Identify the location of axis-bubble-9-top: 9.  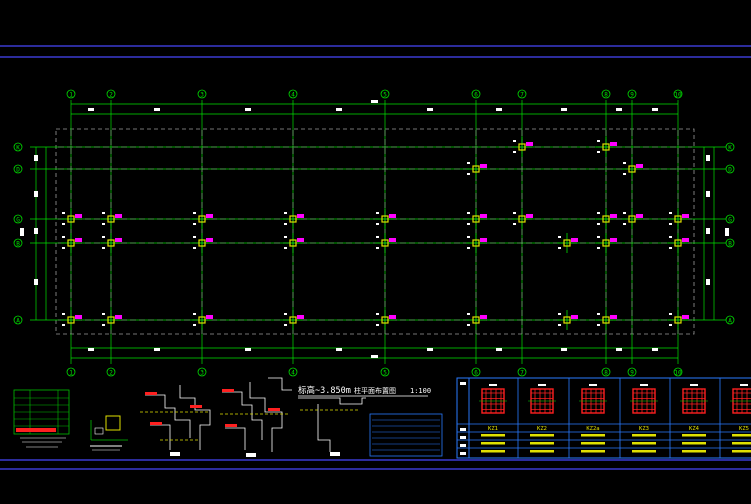
(632, 94).